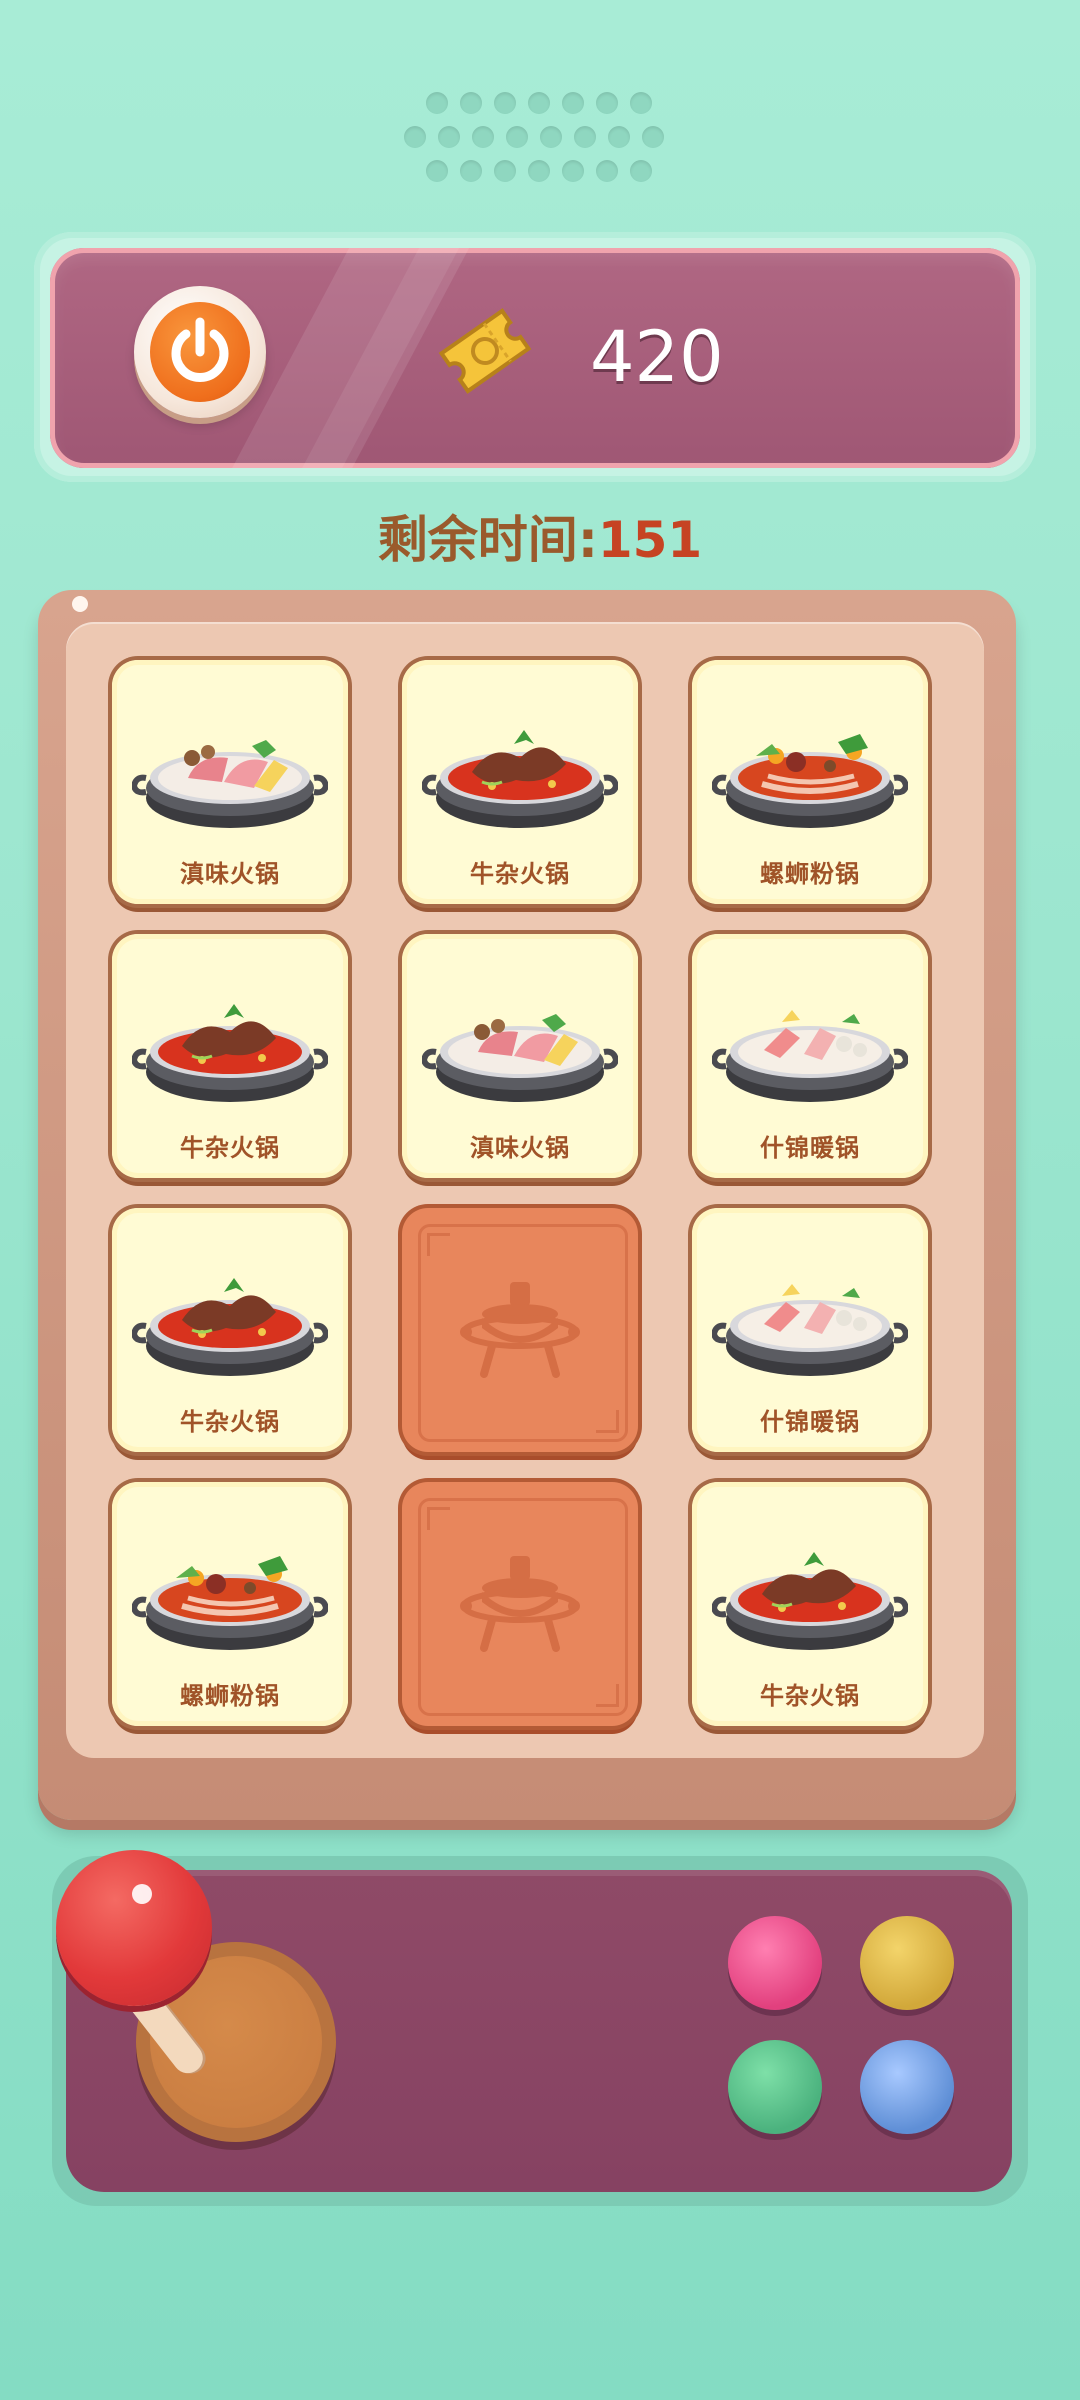 Image resolution: width=1080 pixels, height=2400 pixels. What do you see at coordinates (134, 1928) in the screenshot?
I see `joystick-knob` at bounding box center [134, 1928].